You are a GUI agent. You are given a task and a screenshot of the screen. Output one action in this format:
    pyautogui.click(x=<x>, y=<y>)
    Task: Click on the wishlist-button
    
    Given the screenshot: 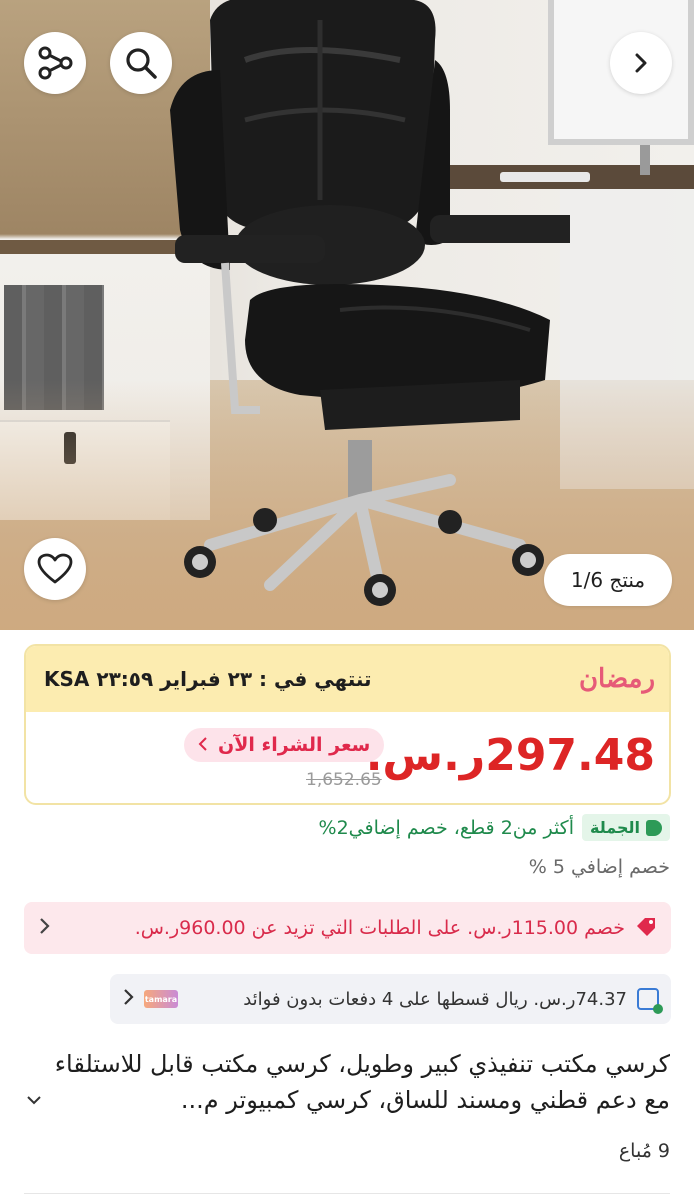 What is the action you would take?
    pyautogui.click(x=55, y=569)
    